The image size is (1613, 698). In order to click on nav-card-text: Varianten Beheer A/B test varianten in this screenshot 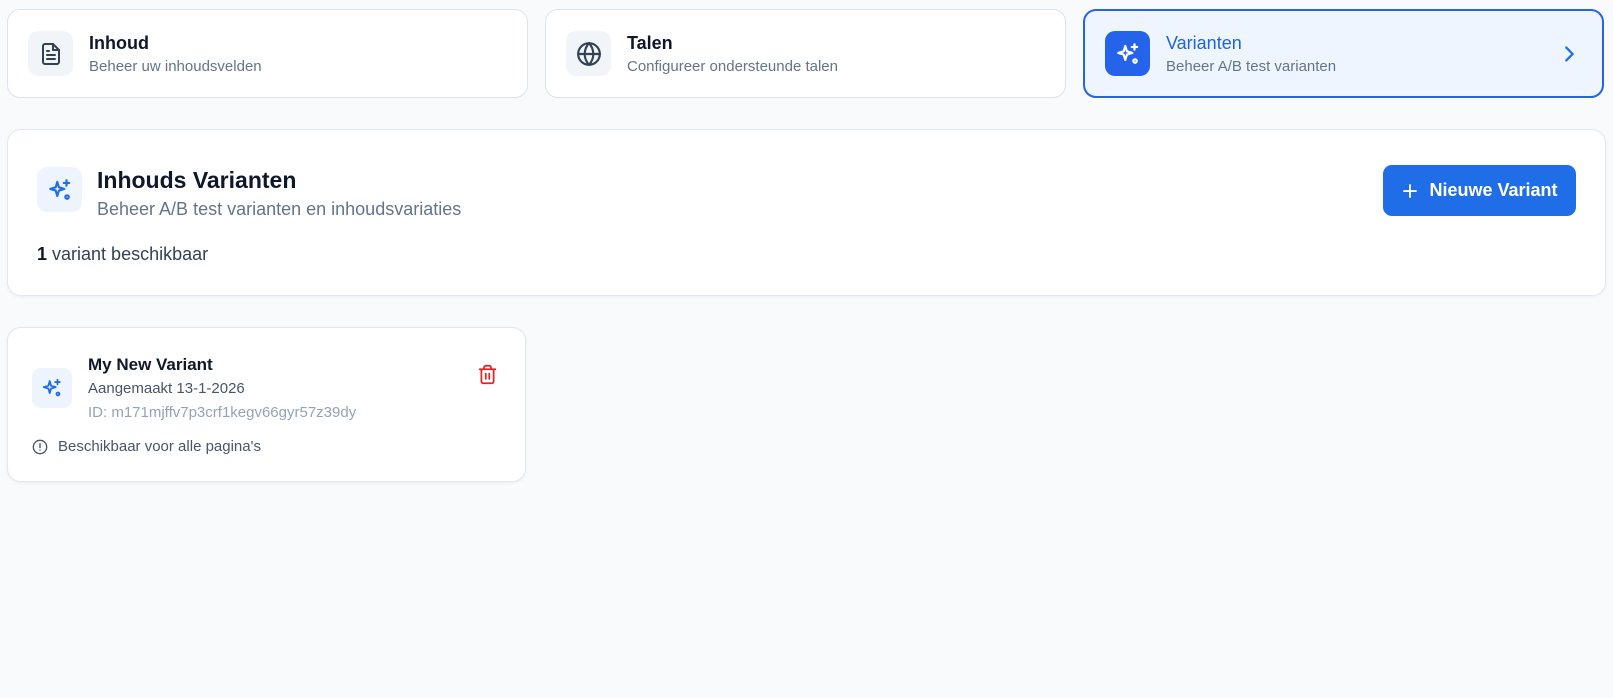, I will do `click(1251, 54)`.